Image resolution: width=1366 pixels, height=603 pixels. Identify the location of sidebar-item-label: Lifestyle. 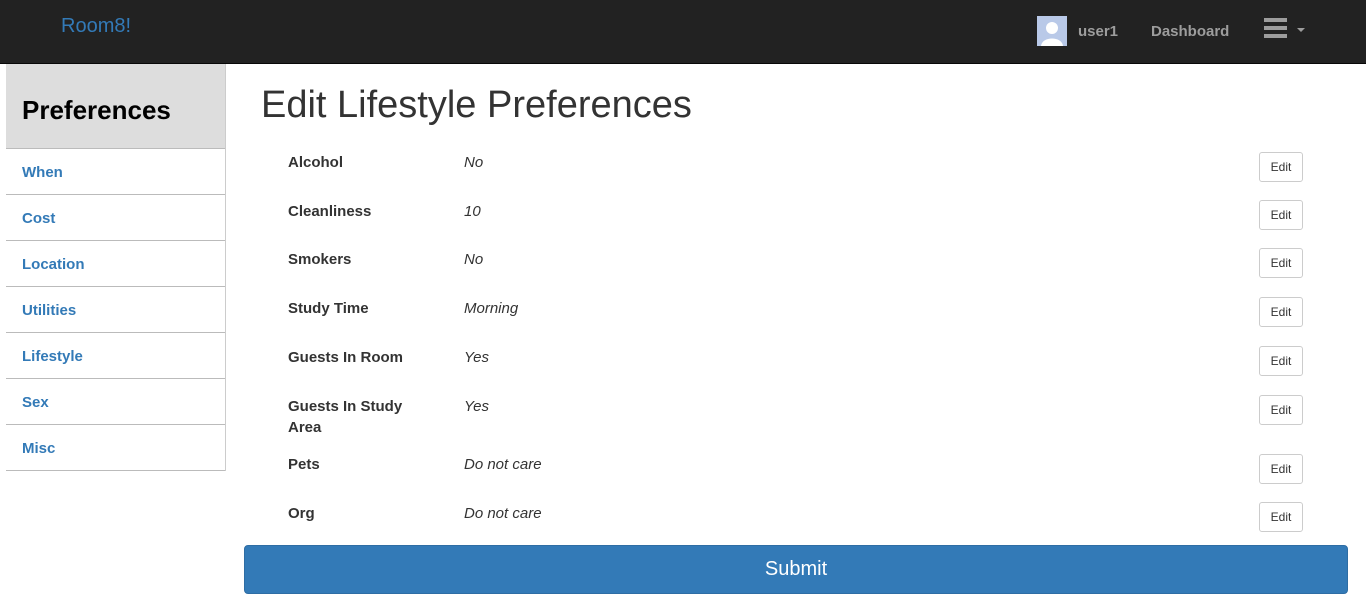
(52, 356).